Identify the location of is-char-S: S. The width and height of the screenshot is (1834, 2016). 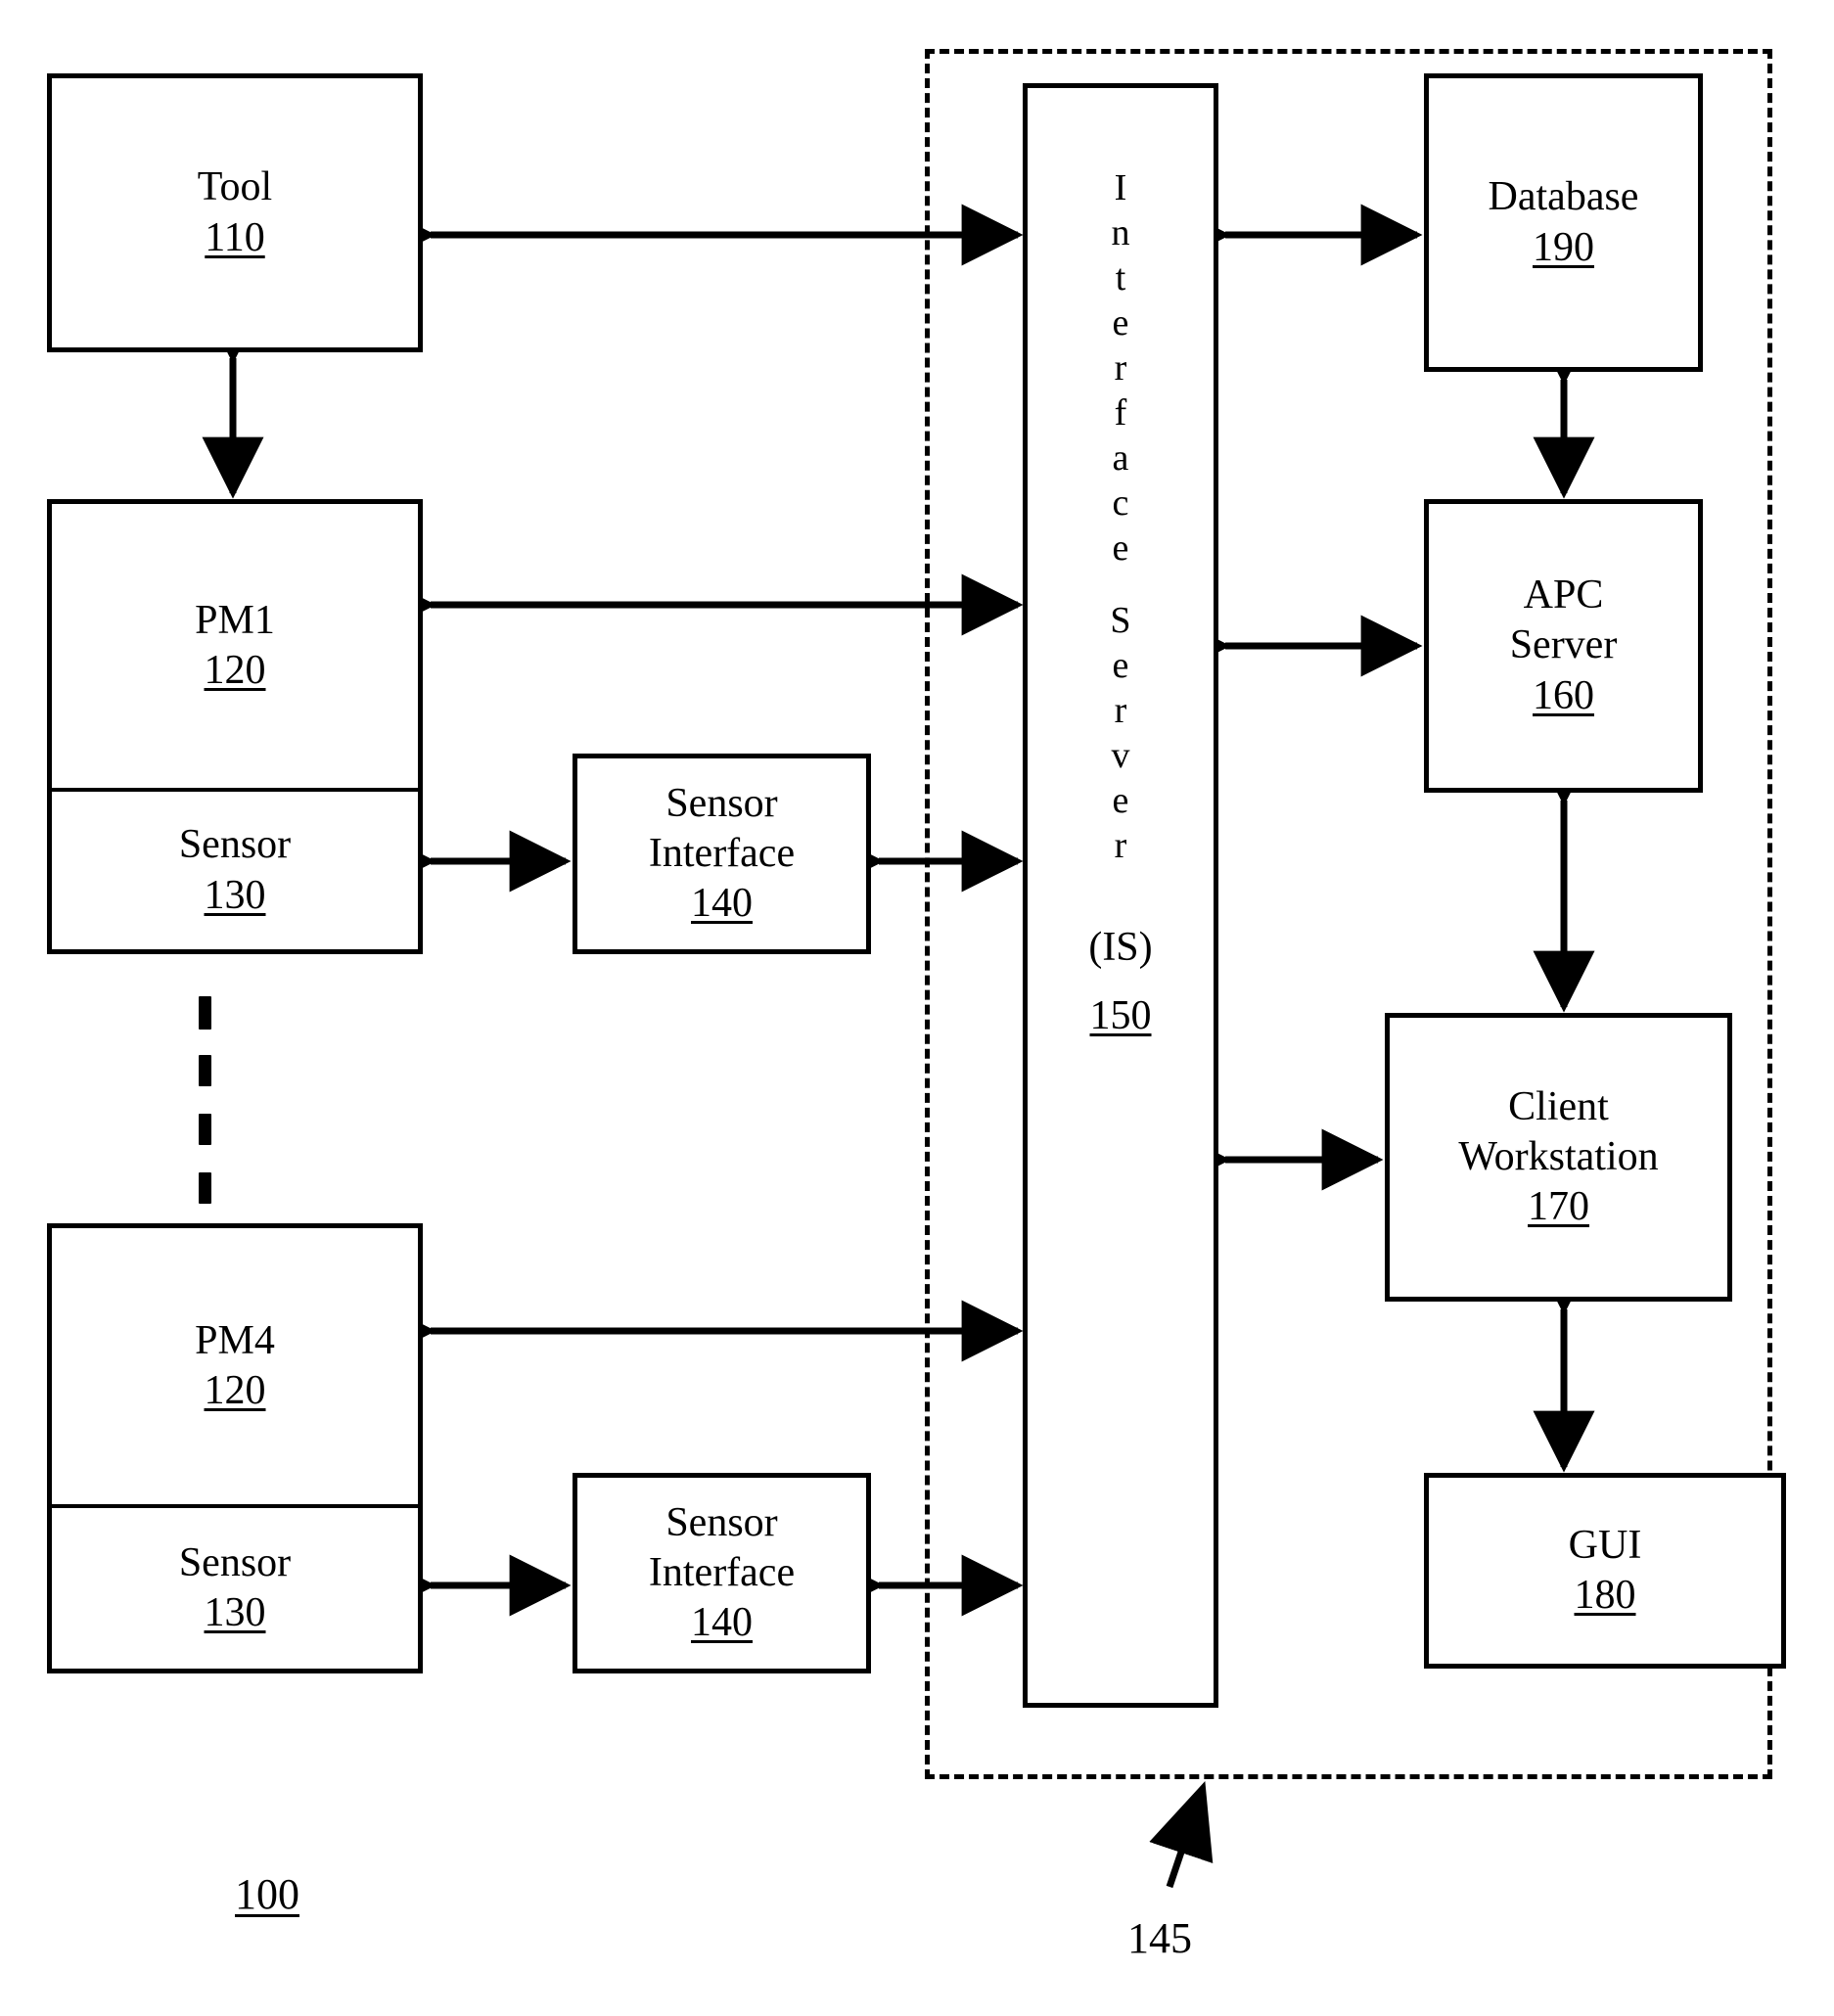
(1120, 620).